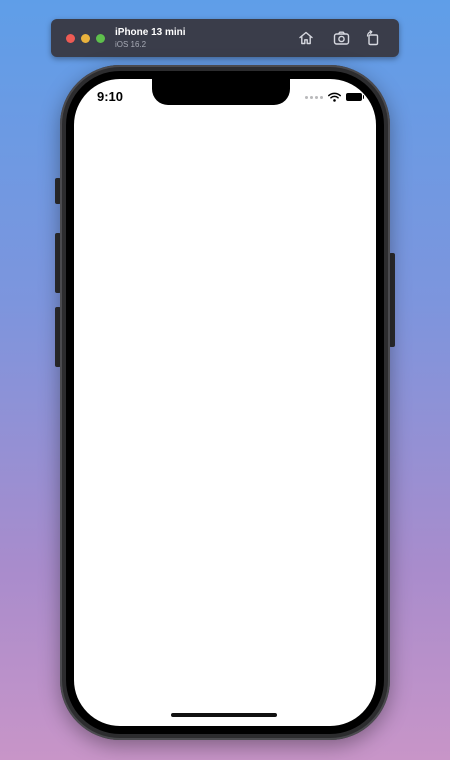 Image resolution: width=450 pixels, height=760 pixels. What do you see at coordinates (314, 97) in the screenshot?
I see `cellular-signal-icon` at bounding box center [314, 97].